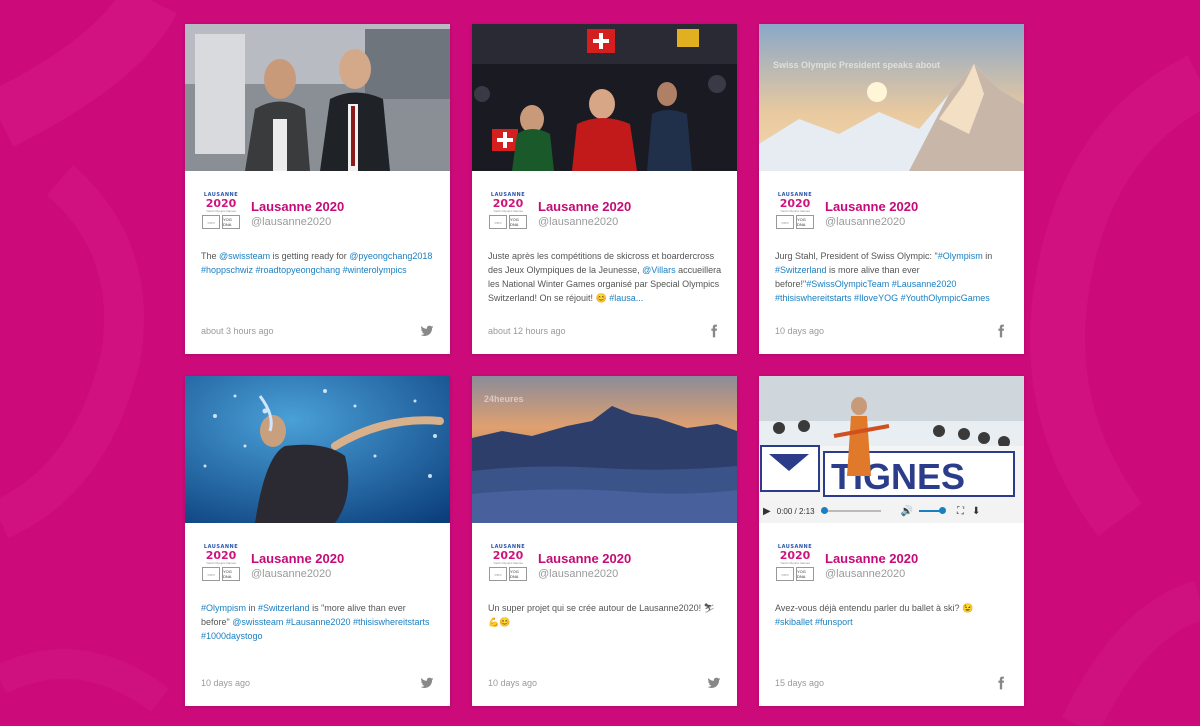 This screenshot has height=726, width=1200. I want to click on post-link: @Villars, so click(658, 270).